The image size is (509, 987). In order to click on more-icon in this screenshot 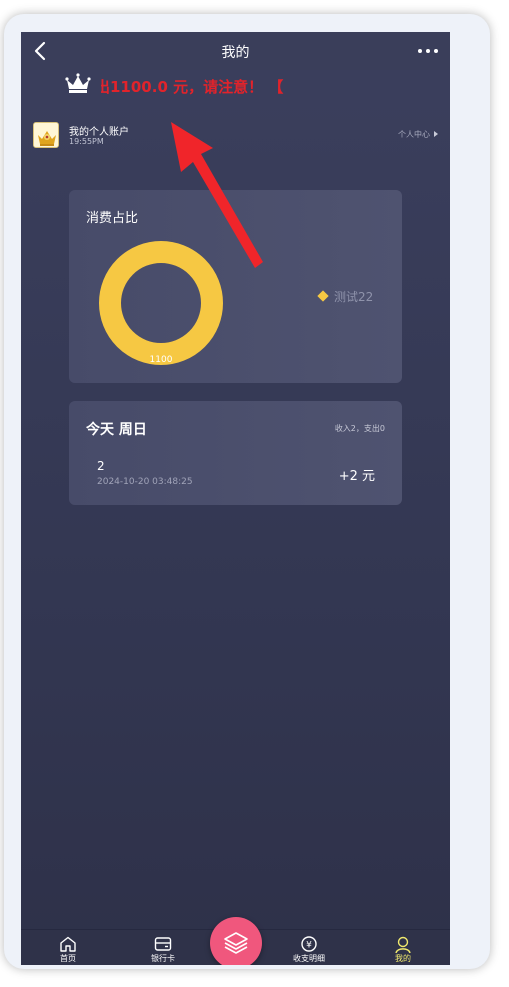, I will do `click(428, 51)`.